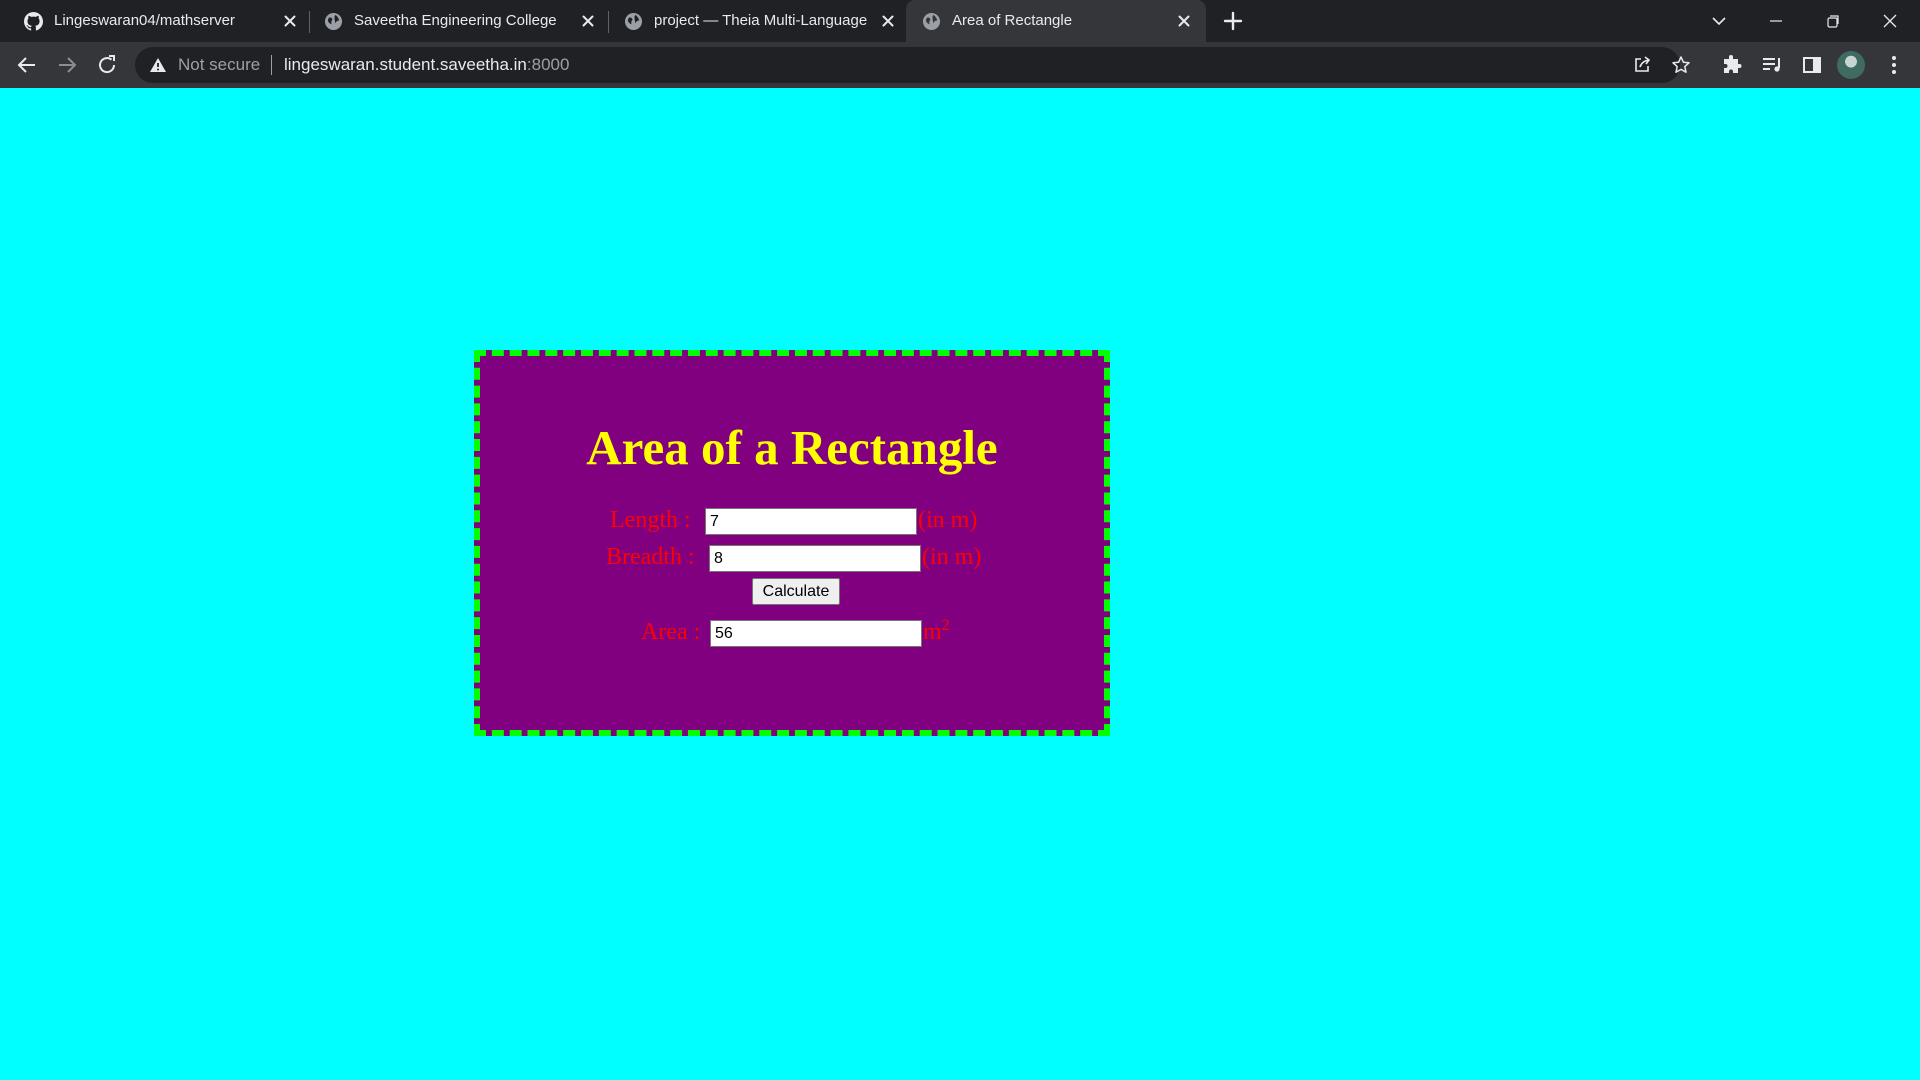  Describe the element at coordinates (107, 65) in the screenshot. I see `reload-icon` at that location.